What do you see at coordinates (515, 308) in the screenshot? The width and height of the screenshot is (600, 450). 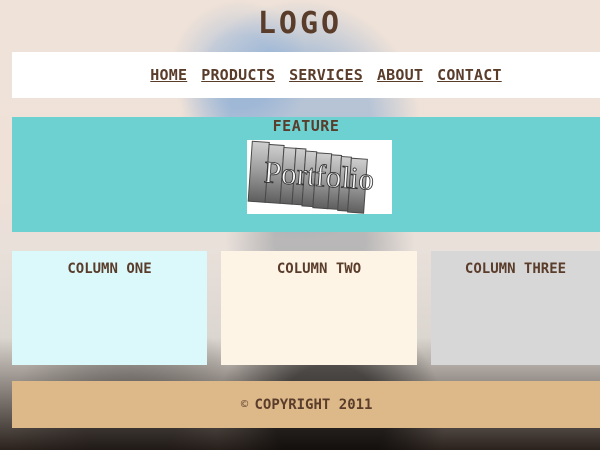 I see `column-three: COLUMN THREE` at bounding box center [515, 308].